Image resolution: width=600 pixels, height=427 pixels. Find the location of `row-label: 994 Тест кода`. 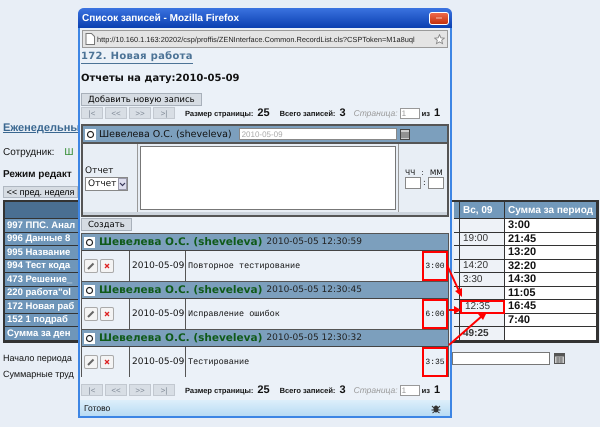

row-label: 994 Тест кода is located at coordinates (42, 266).